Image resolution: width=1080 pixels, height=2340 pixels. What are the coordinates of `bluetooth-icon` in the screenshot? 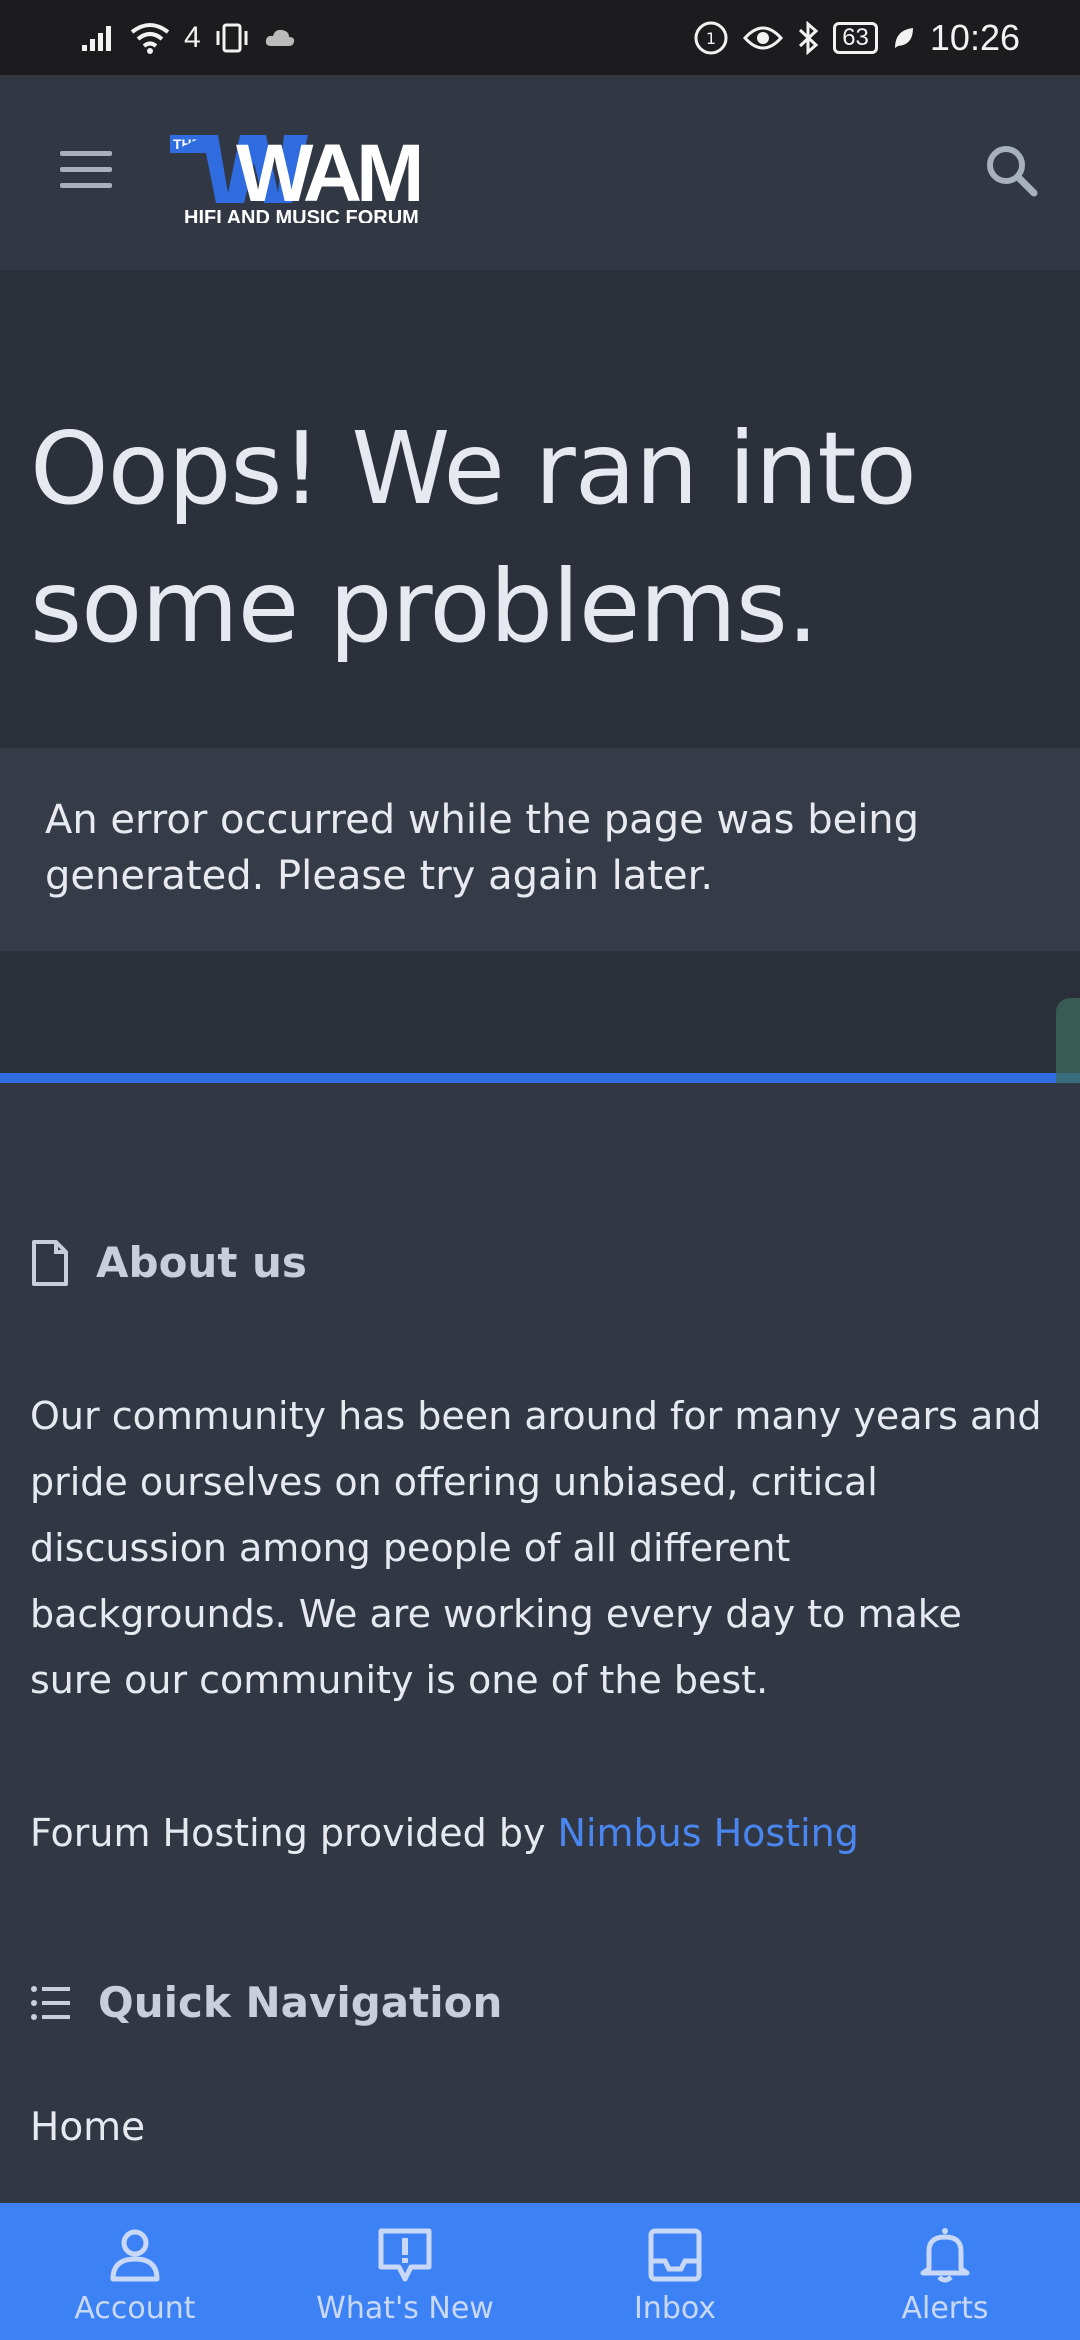 It's located at (809, 38).